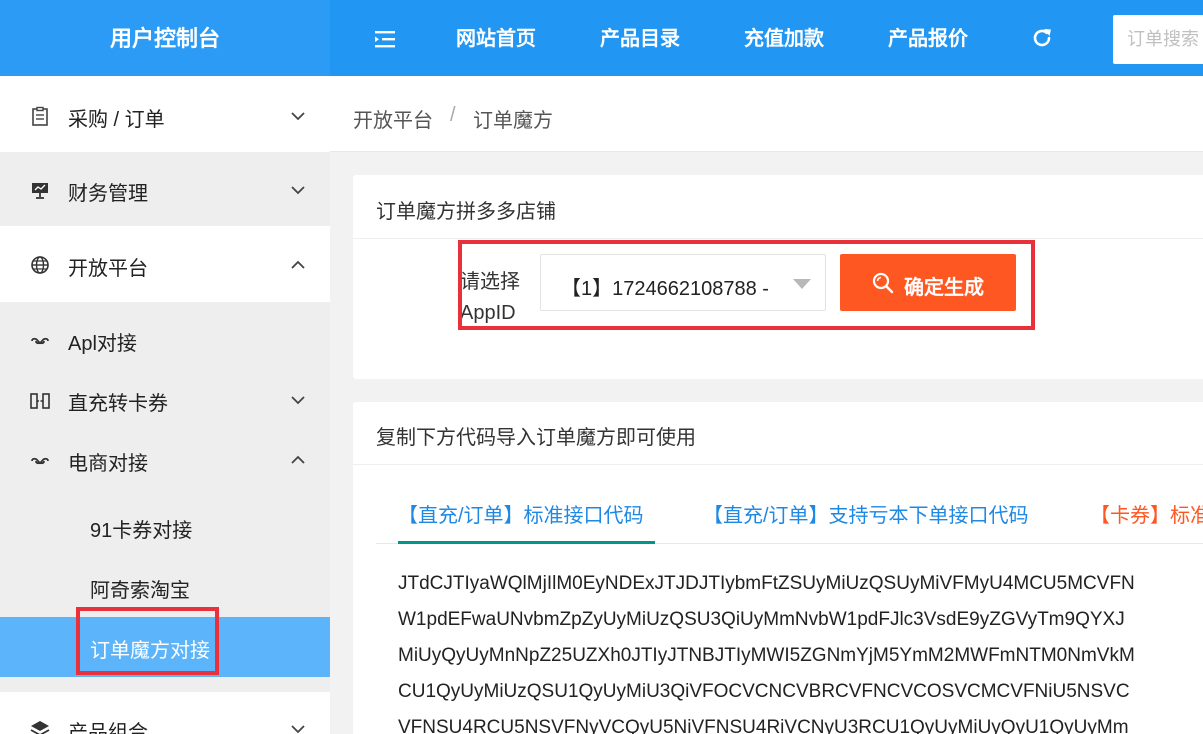 This screenshot has height=734, width=1203. What do you see at coordinates (393, 118) in the screenshot?
I see `breadcrumb-parent: 开放平台` at bounding box center [393, 118].